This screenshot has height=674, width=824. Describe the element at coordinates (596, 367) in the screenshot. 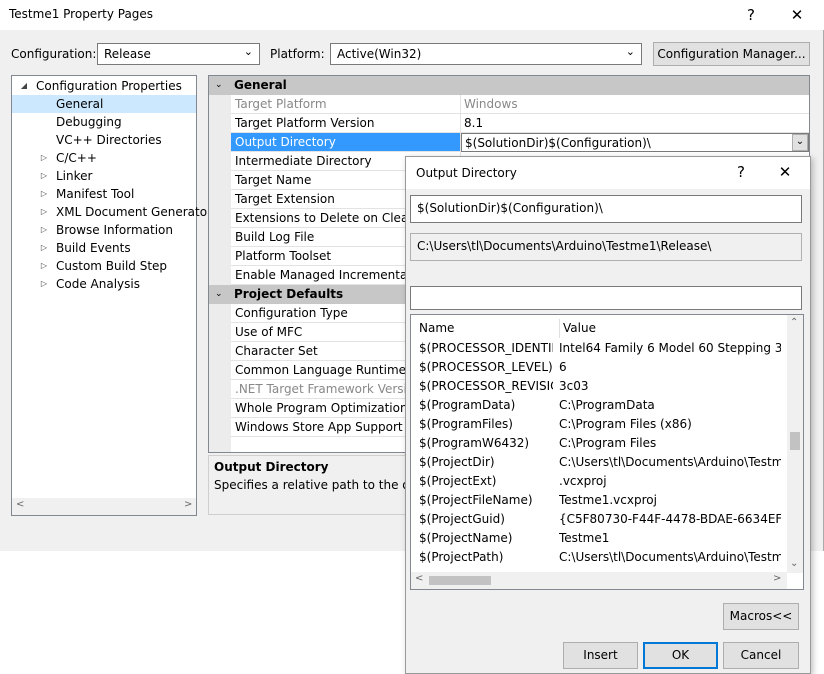

I see `list-item: $(PROCESSOR_LEVEL) 6` at that location.